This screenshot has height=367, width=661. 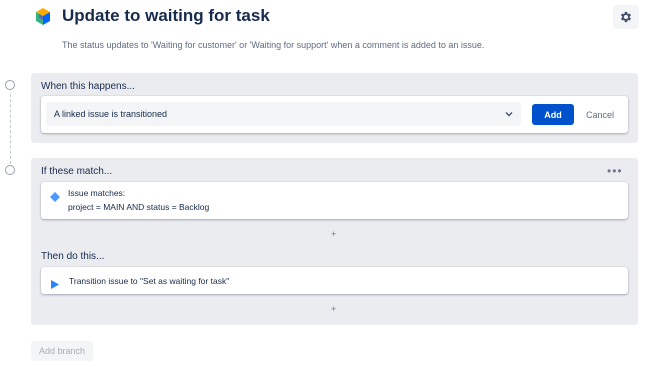 I want to click on trigger-select: A linked issue is transitioned, so click(x=283, y=114).